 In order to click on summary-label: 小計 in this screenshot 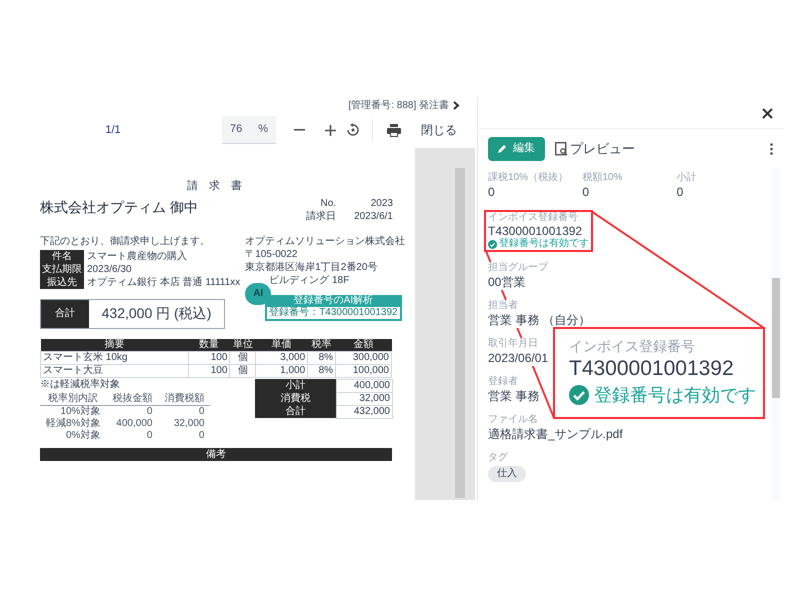, I will do `click(295, 385)`.